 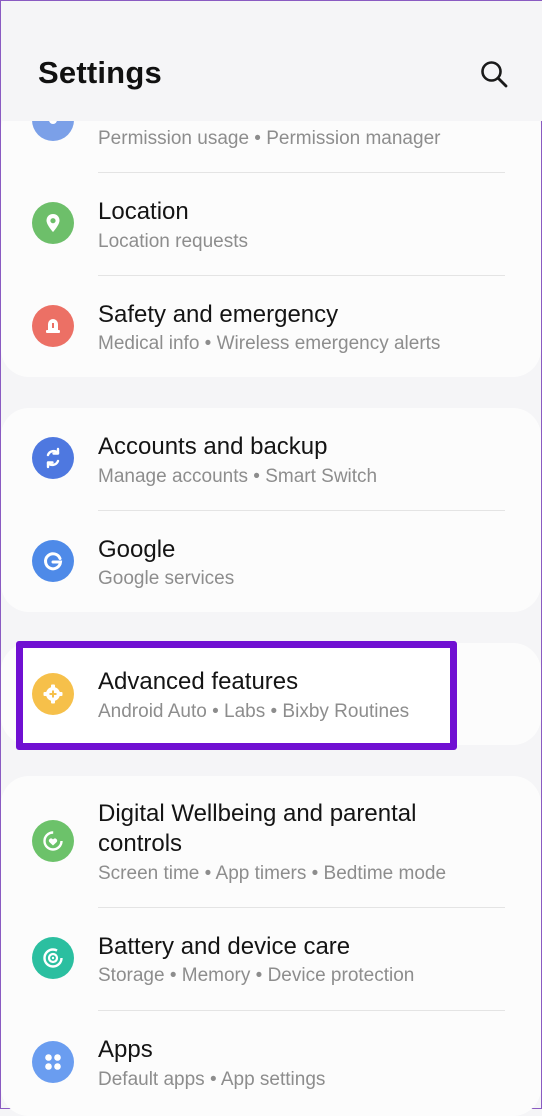 What do you see at coordinates (53, 1062) in the screenshot?
I see `apps-grid-icon` at bounding box center [53, 1062].